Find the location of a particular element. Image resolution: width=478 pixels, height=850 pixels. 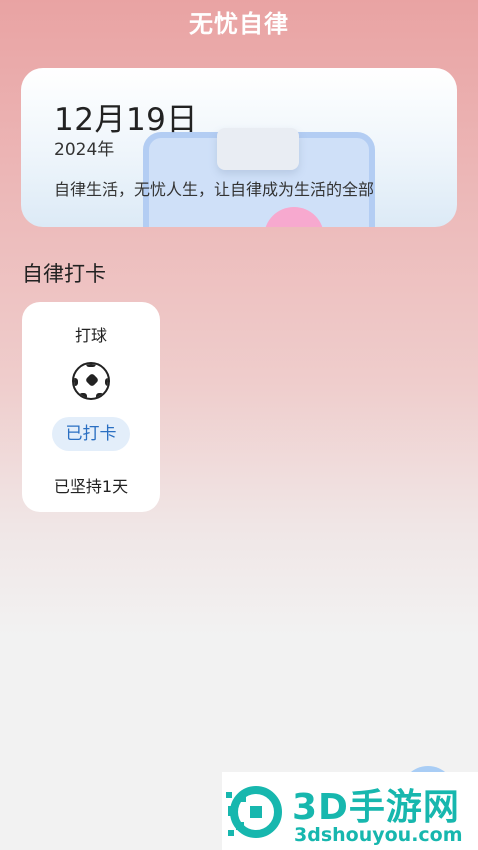

current-date: 12月19日 is located at coordinates (126, 120).